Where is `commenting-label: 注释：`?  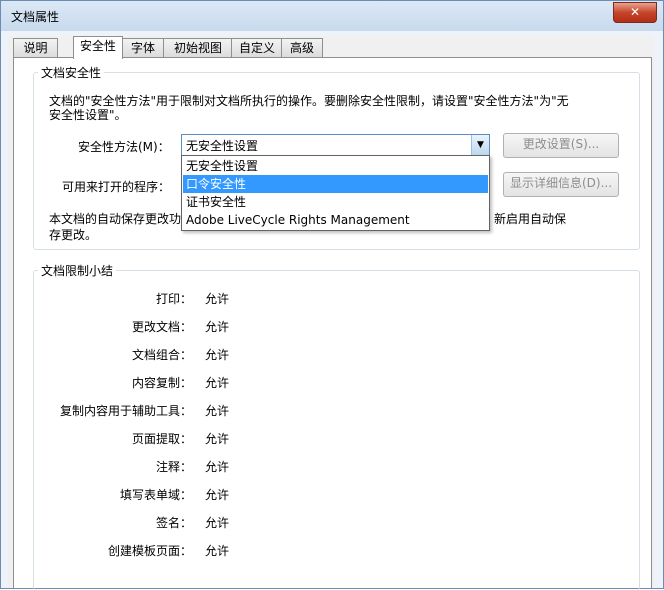 commenting-label: 注释： is located at coordinates (173, 467).